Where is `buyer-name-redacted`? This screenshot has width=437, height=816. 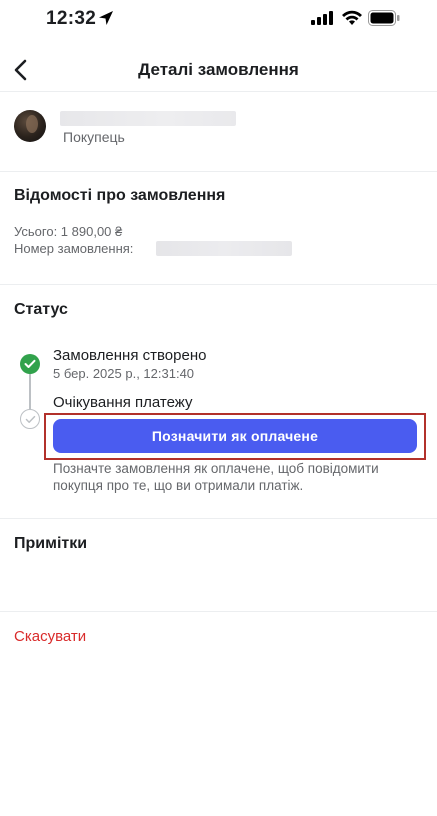
buyer-name-redacted is located at coordinates (148, 118).